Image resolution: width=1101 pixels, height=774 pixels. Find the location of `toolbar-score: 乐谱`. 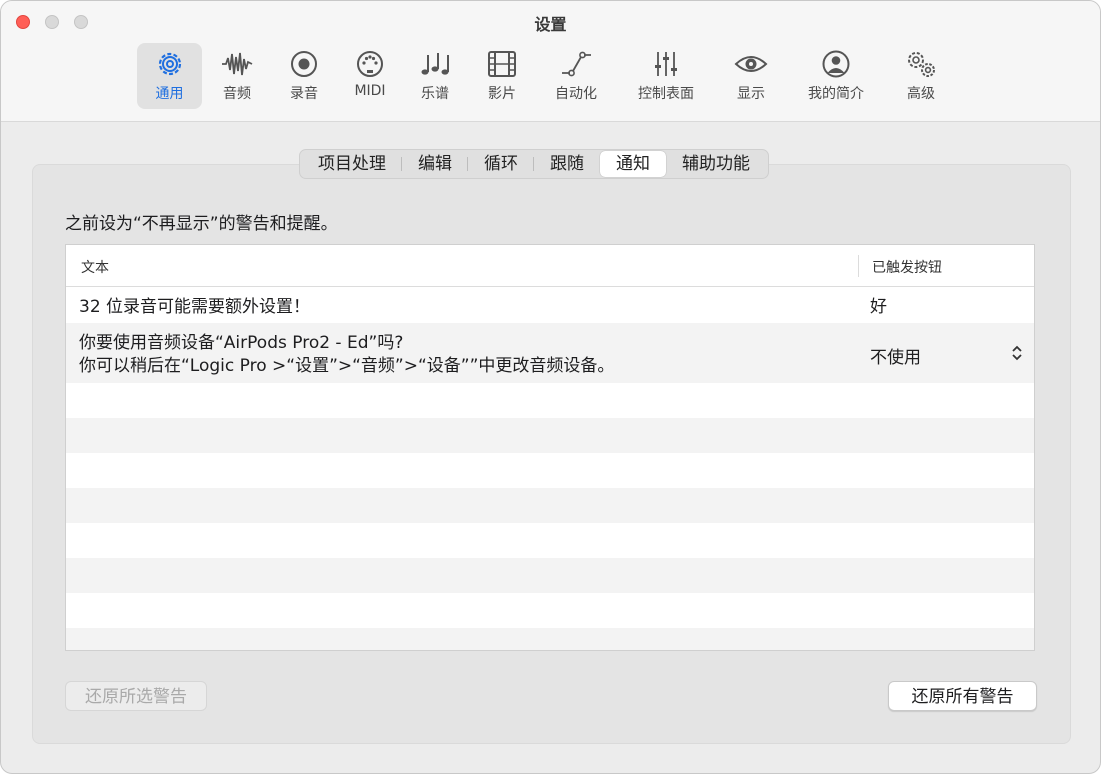

toolbar-score: 乐谱 is located at coordinates (435, 76).